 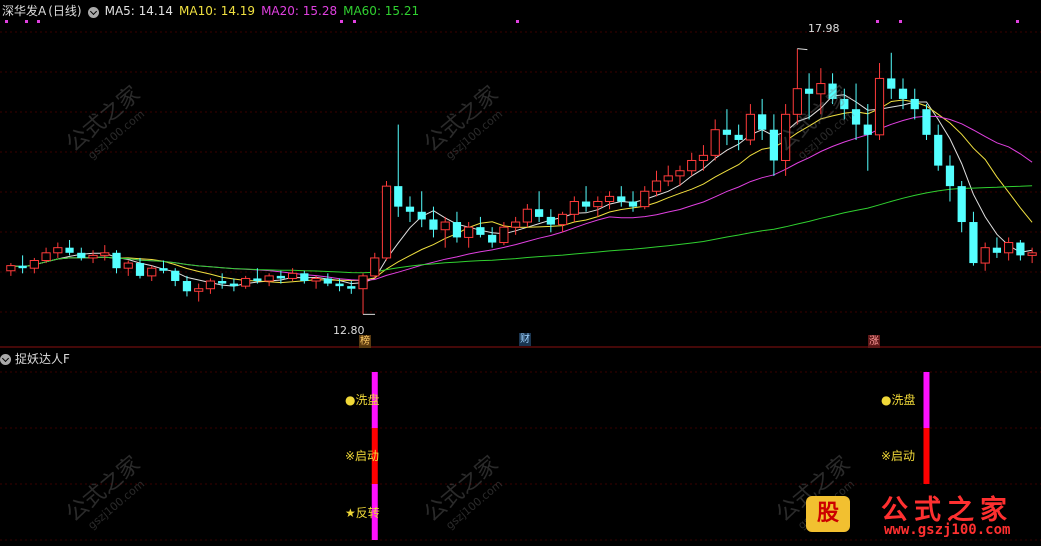 I want to click on high-pointer, so click(x=802, y=49).